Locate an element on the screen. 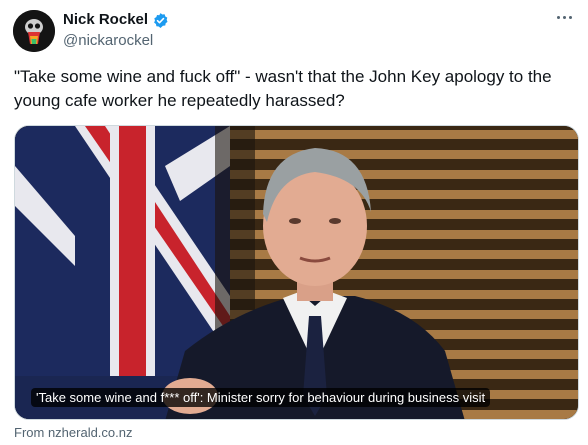 This screenshot has width=588, height=445. author-handle: @nickarockel is located at coordinates (108, 41).